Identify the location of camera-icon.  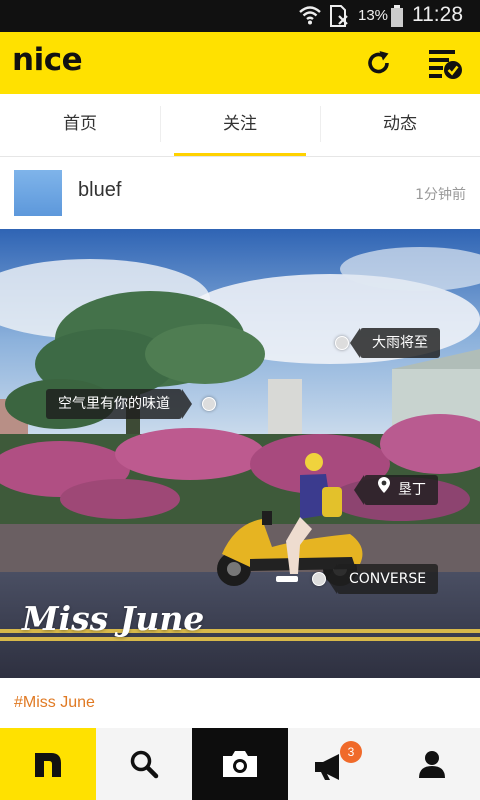
(240, 764).